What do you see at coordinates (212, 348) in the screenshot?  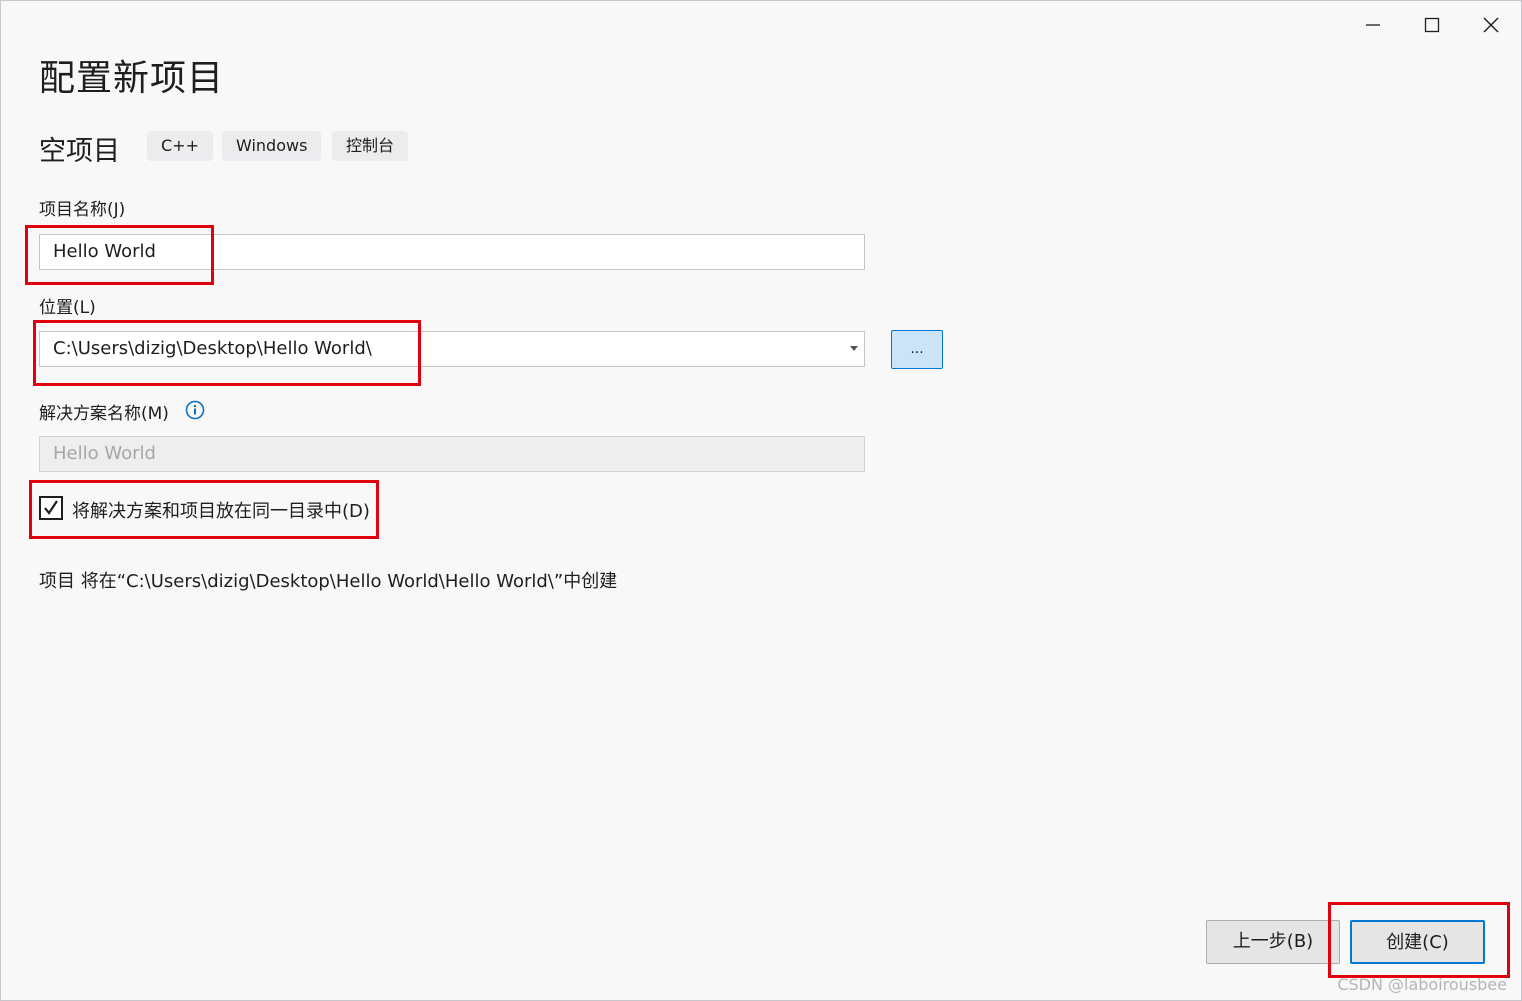 I see `location-value: C:\Users\dizig\Desktop\Hello World\` at bounding box center [212, 348].